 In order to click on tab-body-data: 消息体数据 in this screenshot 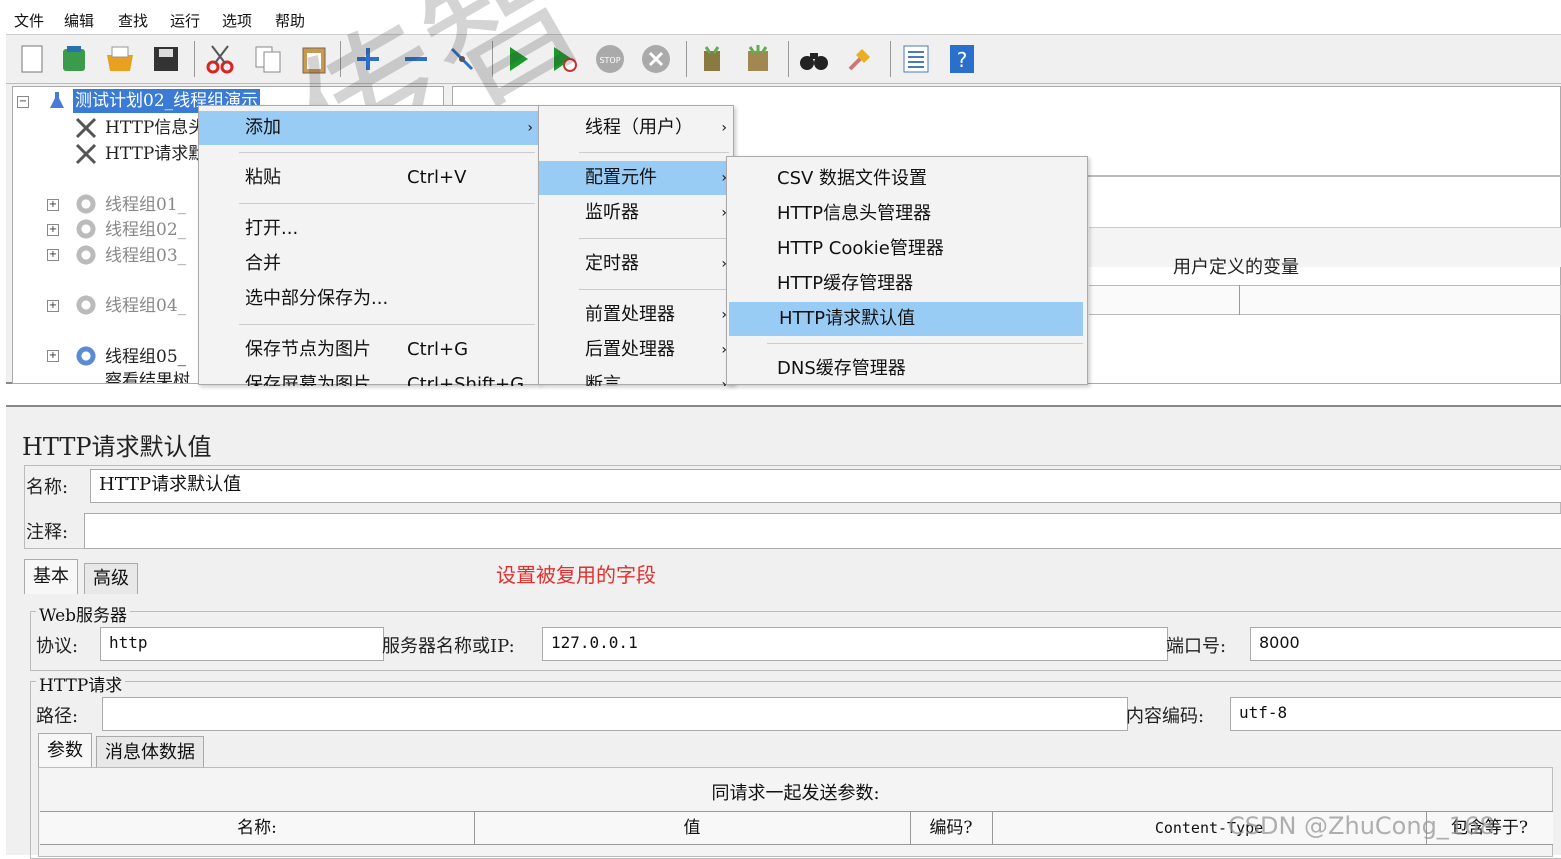, I will do `click(150, 752)`.